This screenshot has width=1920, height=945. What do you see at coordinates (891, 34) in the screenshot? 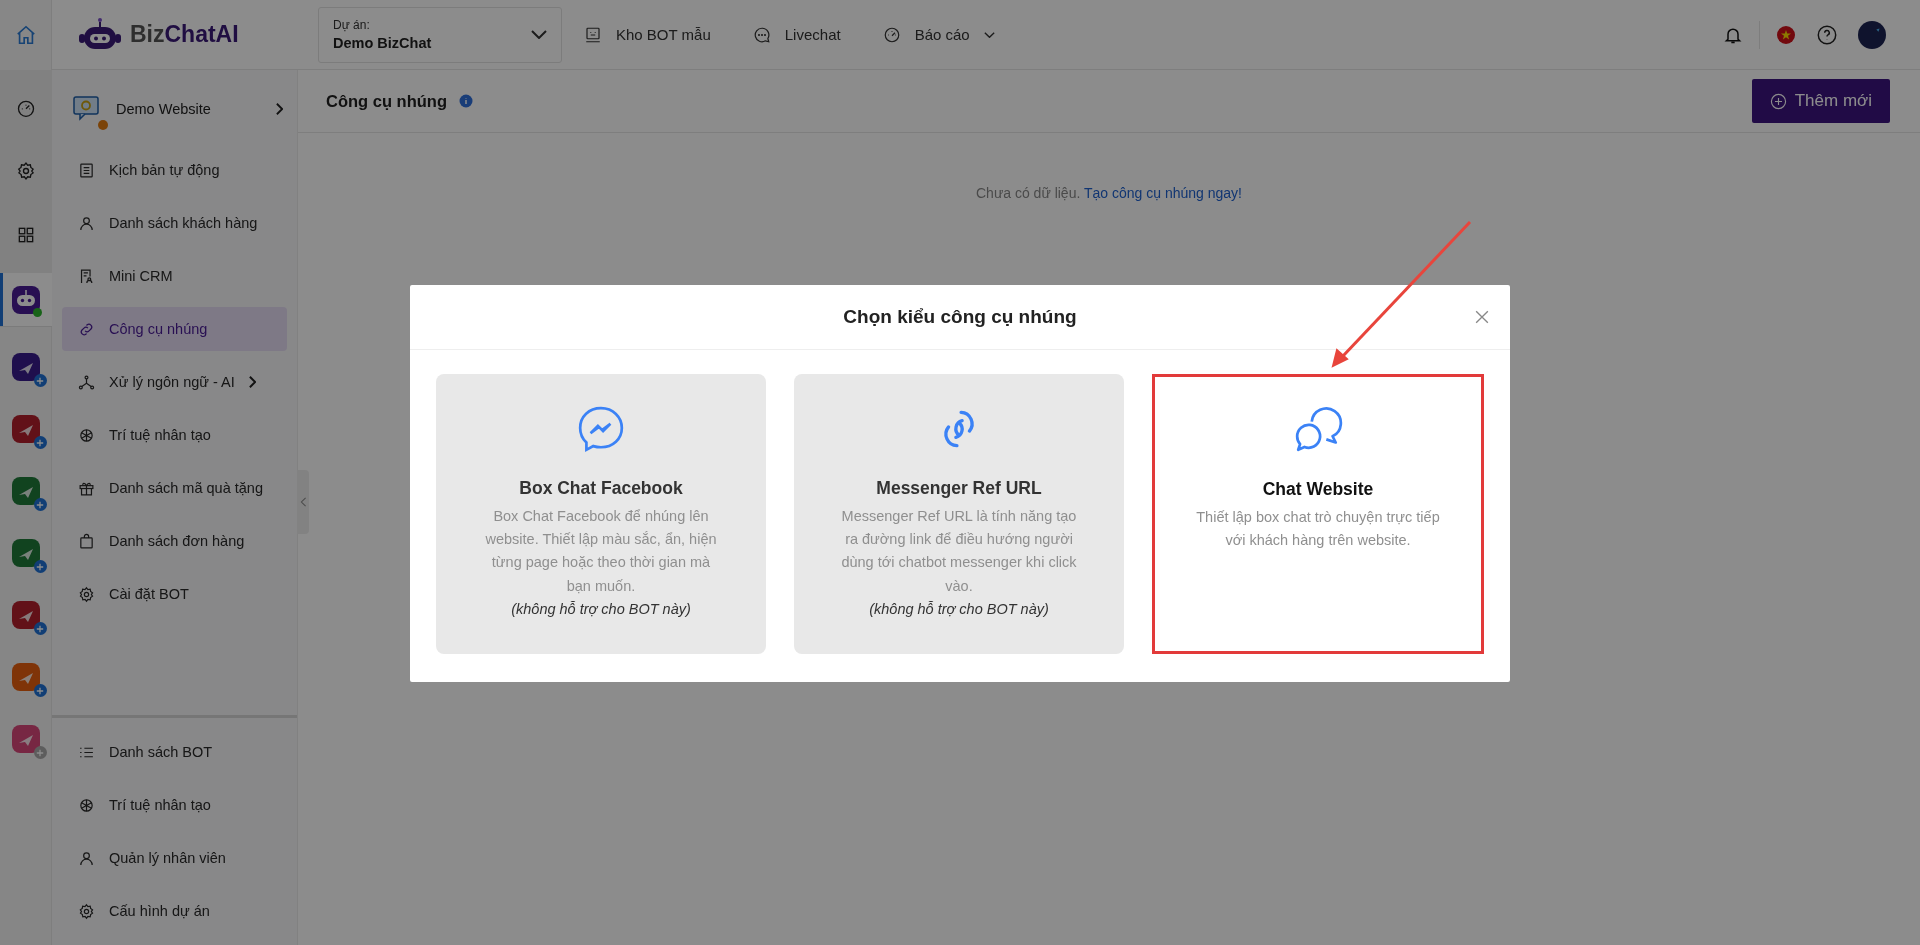
I see `gauge-icon` at bounding box center [891, 34].